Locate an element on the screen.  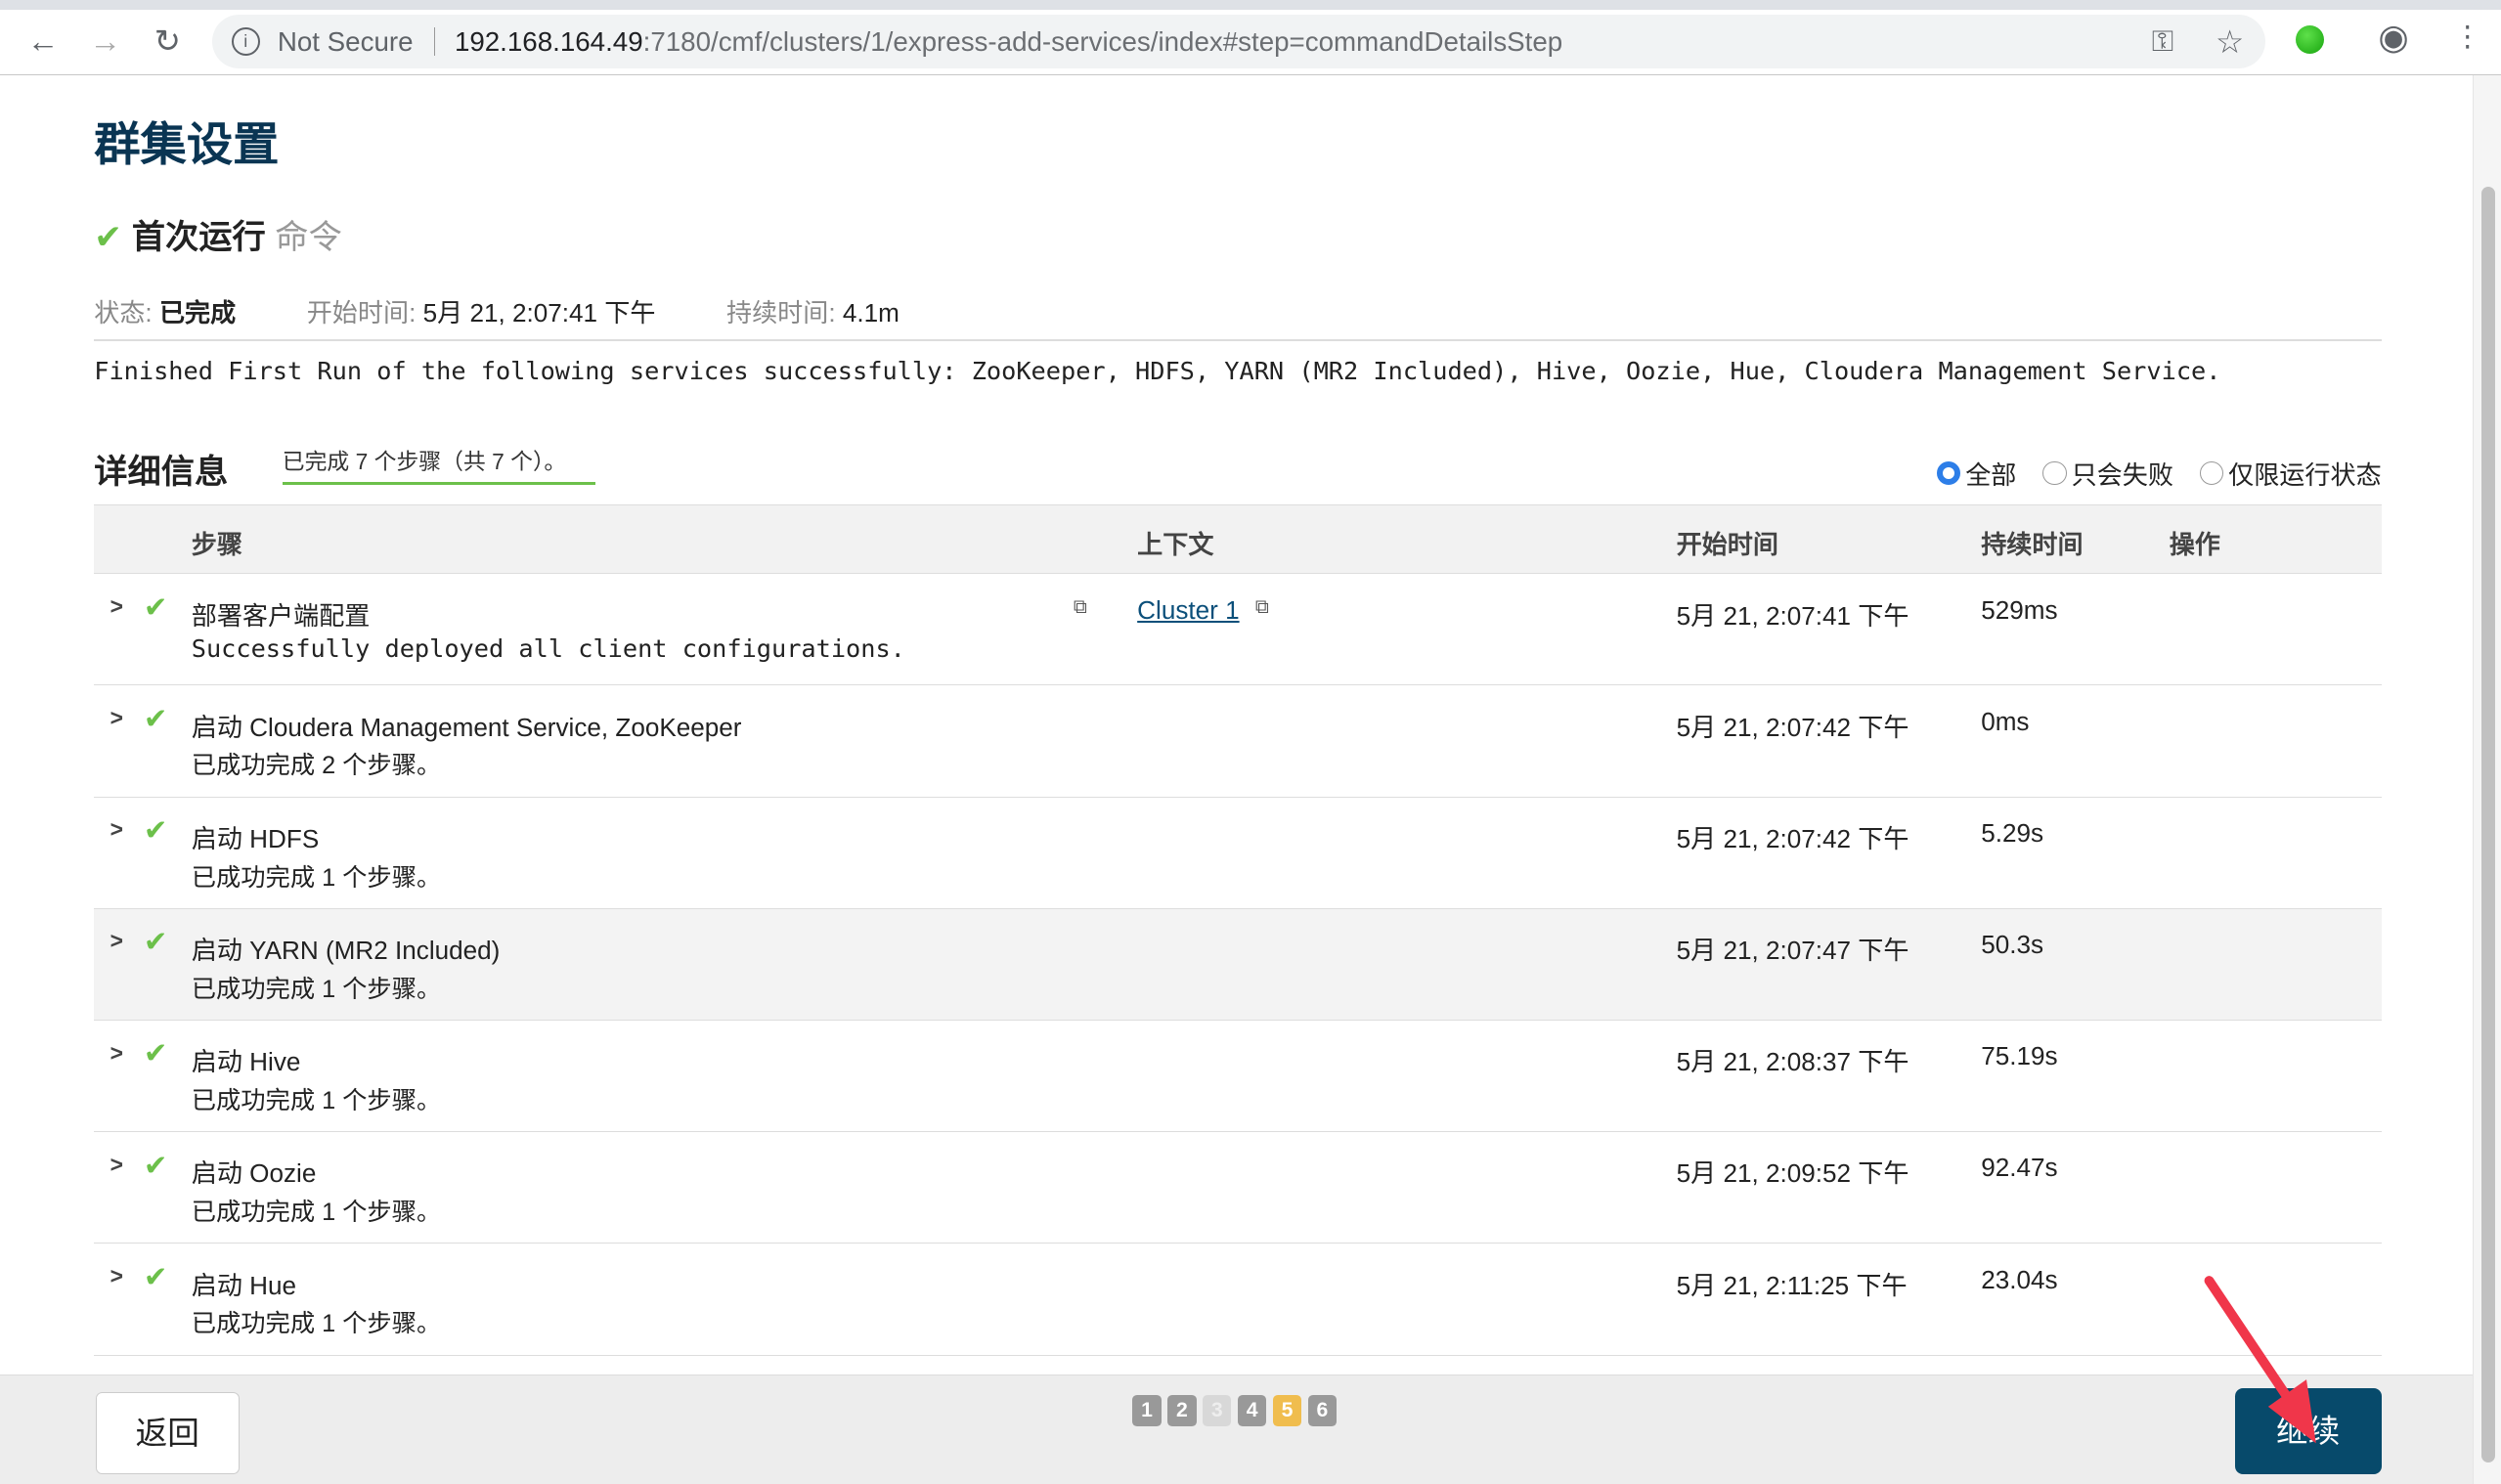
step-name: 启动 Hue is located at coordinates (244, 1285).